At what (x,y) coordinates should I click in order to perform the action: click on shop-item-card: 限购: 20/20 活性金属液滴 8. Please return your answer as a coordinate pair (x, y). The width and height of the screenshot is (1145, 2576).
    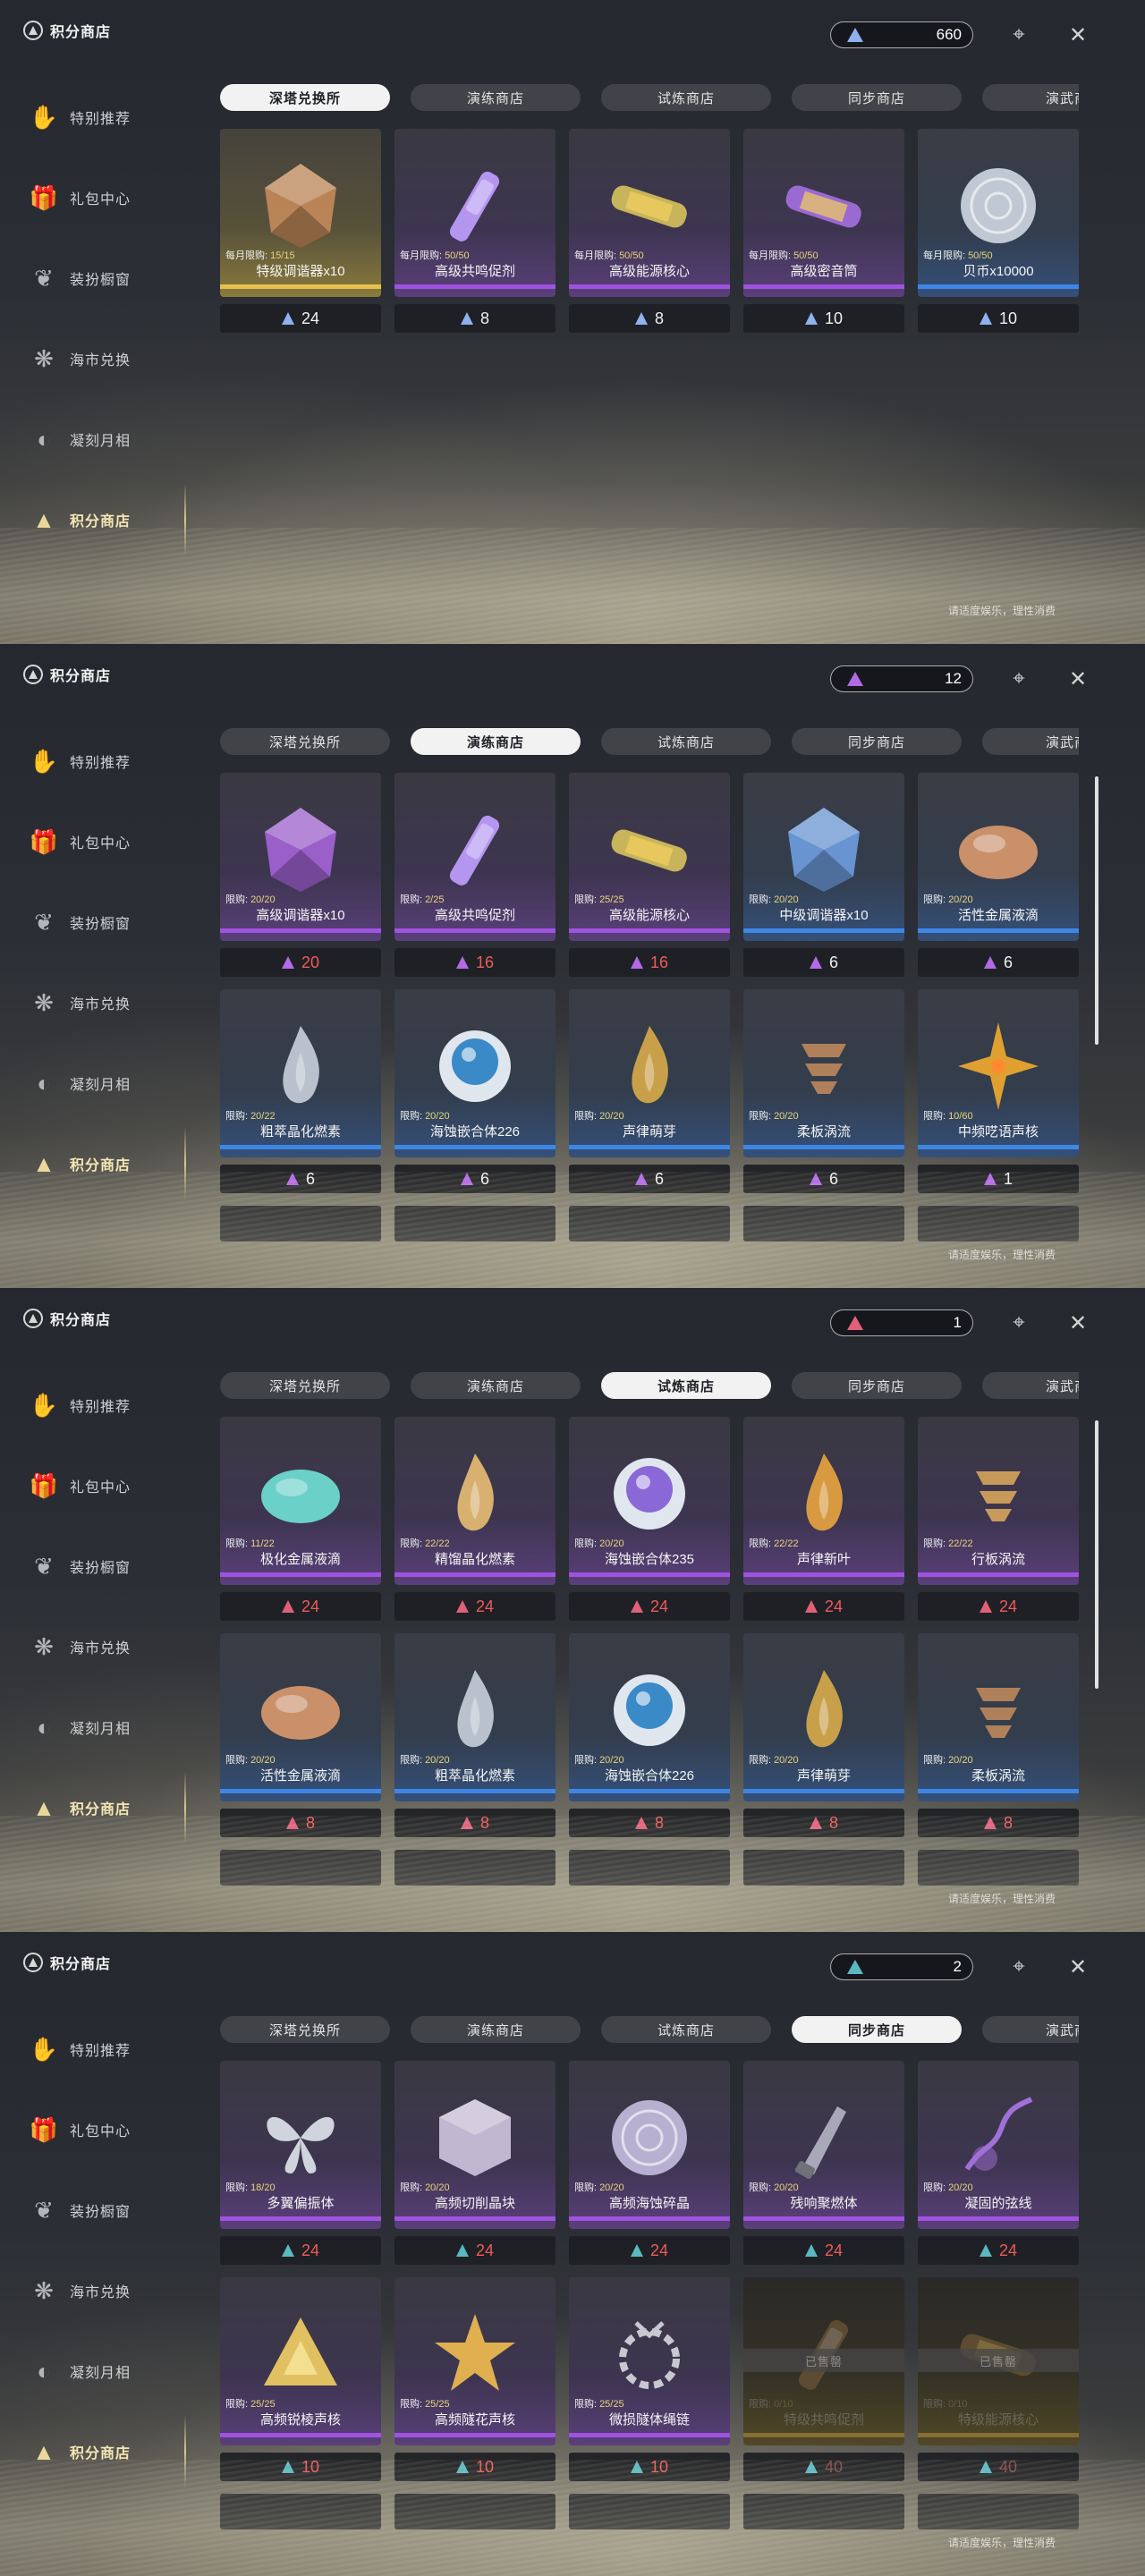
    Looking at the image, I should click on (300, 1735).